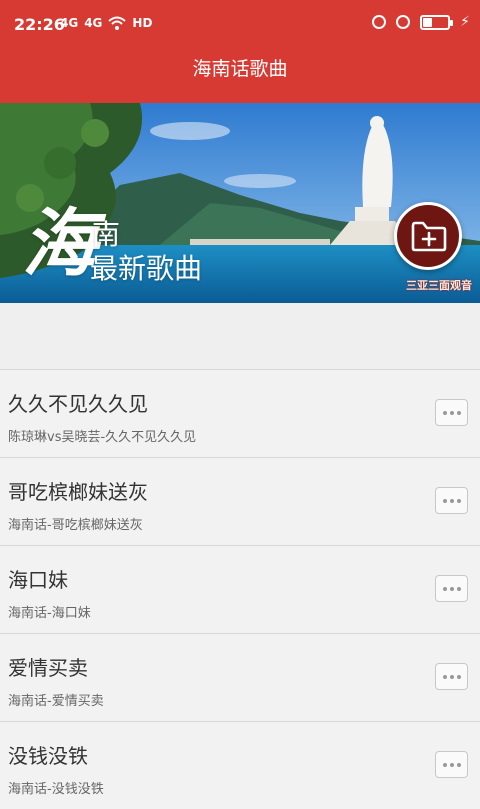  I want to click on alarm-icon, so click(403, 22).